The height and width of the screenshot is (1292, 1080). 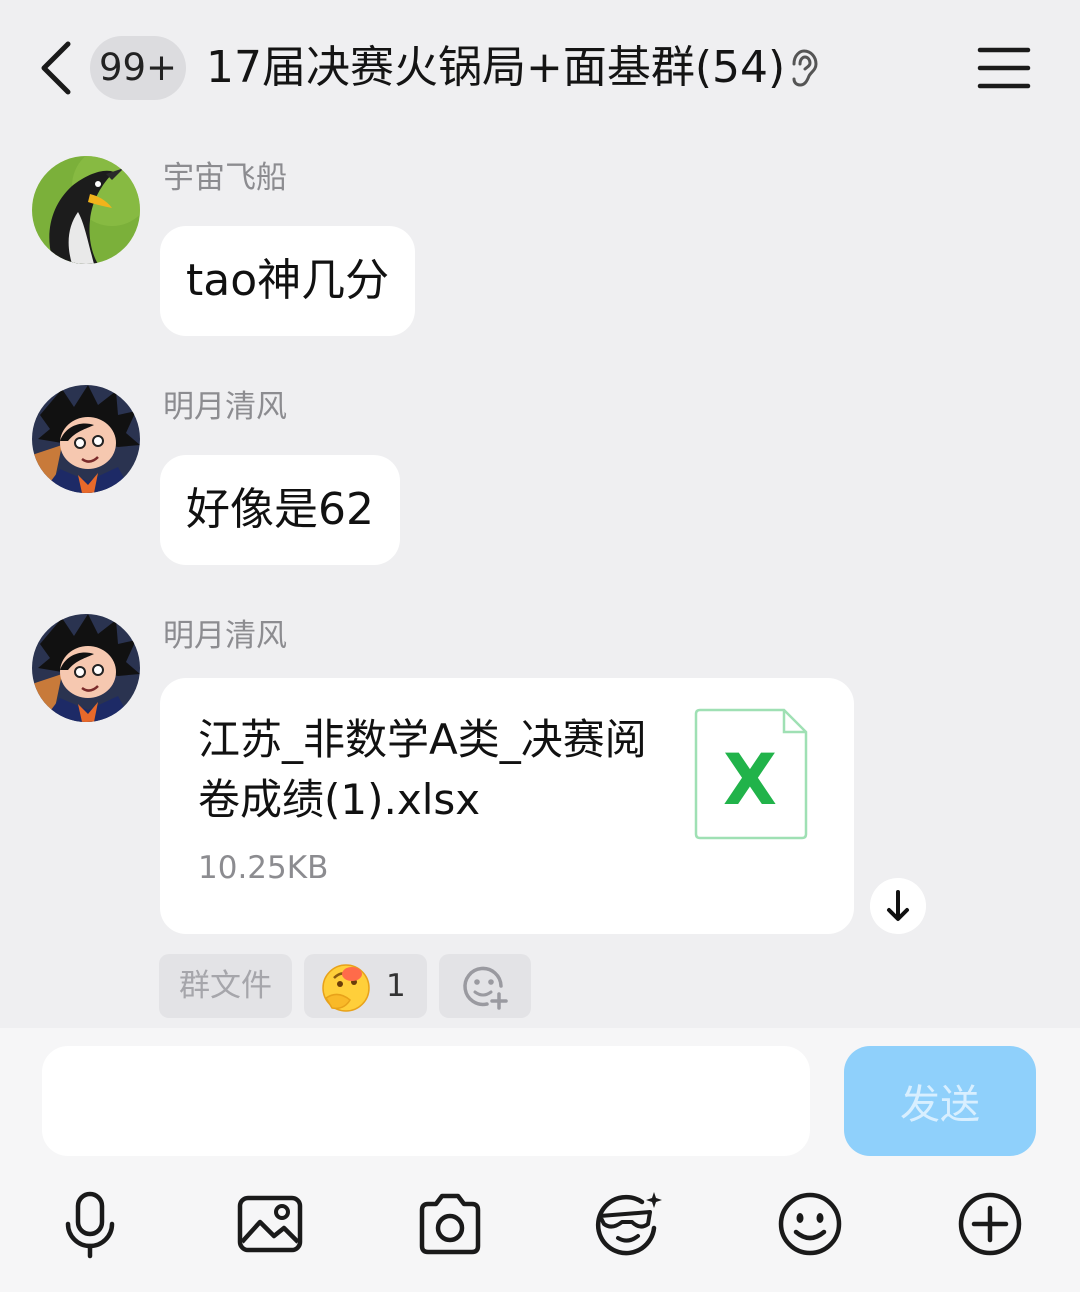 What do you see at coordinates (225, 178) in the screenshot?
I see `sender-name: 宇宙飞船` at bounding box center [225, 178].